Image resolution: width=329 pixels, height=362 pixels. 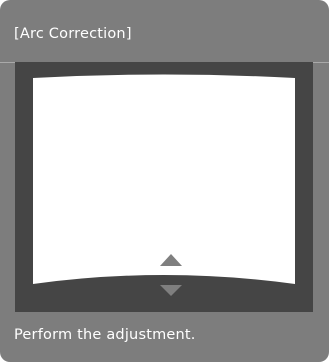 I want to click on down-triangle-icon, so click(x=171, y=290).